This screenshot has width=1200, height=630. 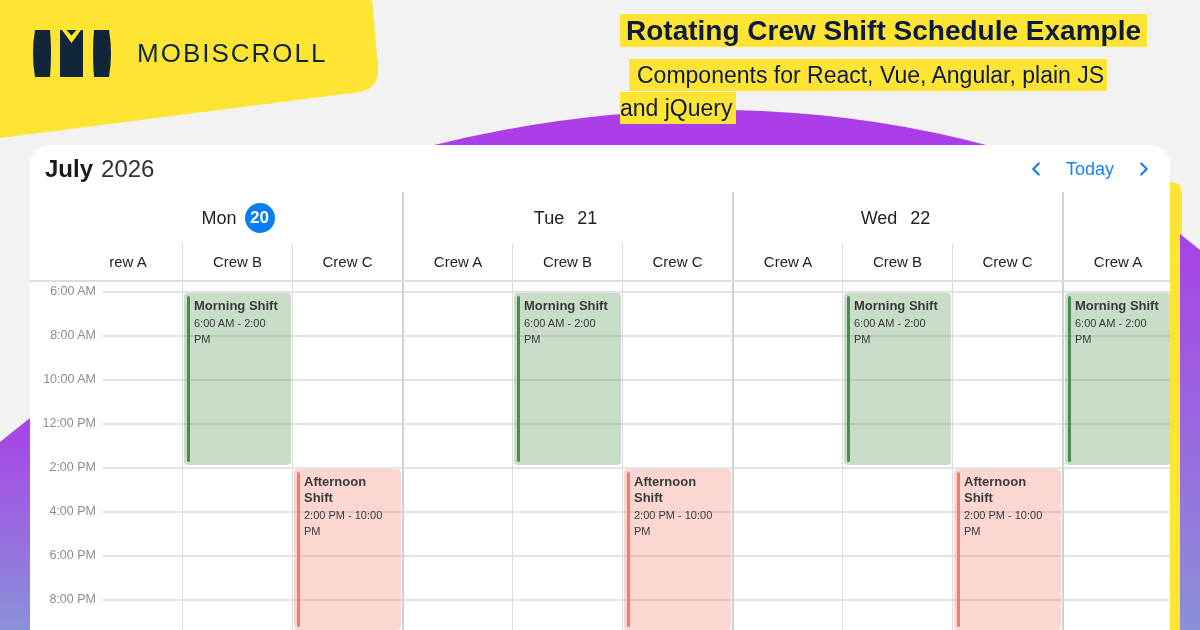 I want to click on logo-icon, so click(x=72, y=53).